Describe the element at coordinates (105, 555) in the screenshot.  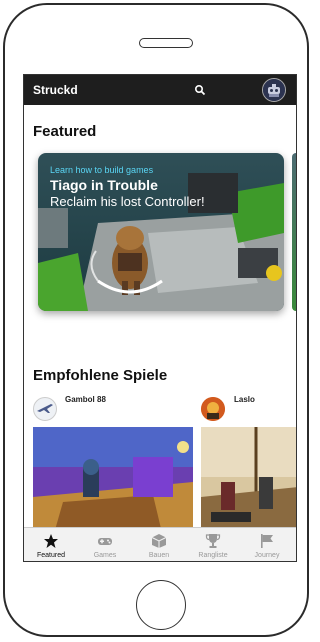
I see `nav-label: Games` at that location.